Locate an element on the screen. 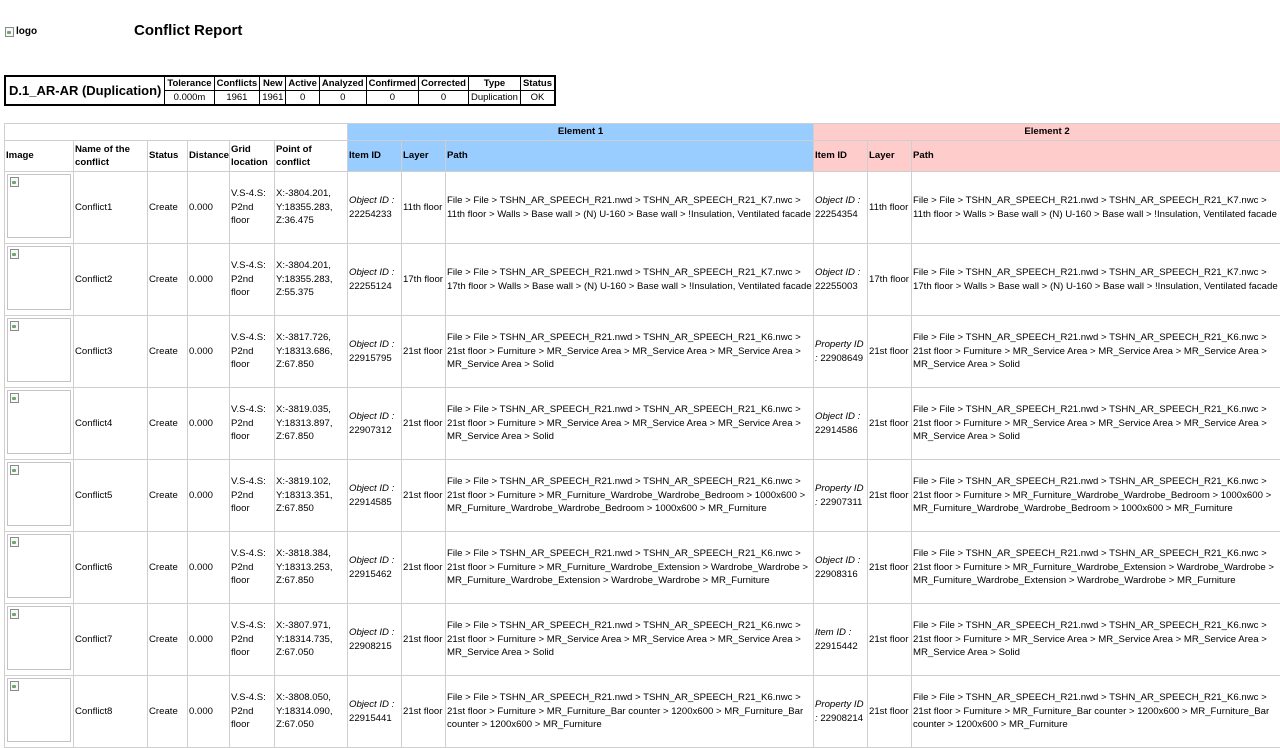 This screenshot has width=1280, height=748. test-name: D.1_AR-AR (Duplication) is located at coordinates (85, 90).